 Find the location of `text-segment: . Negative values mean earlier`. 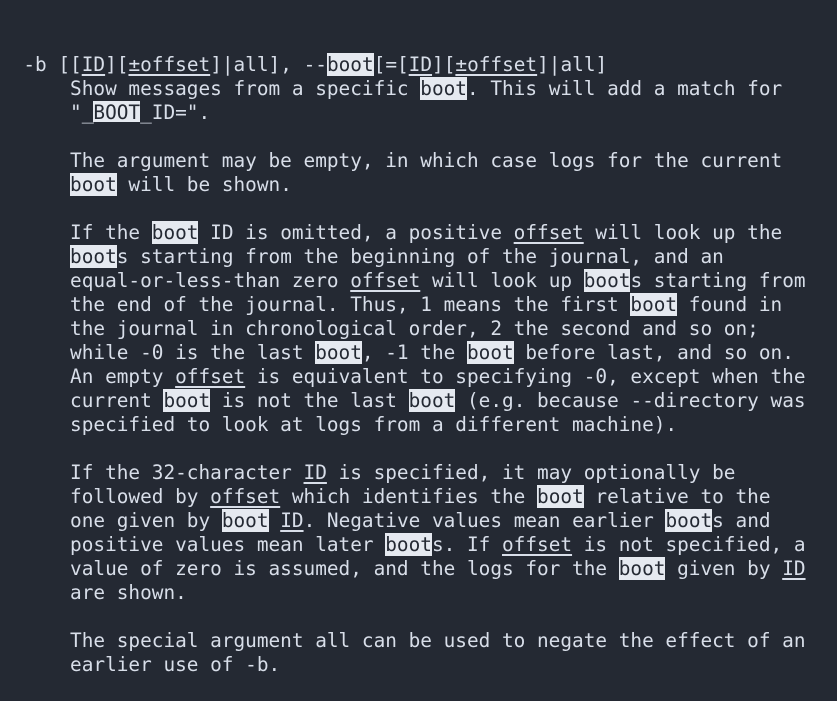

text-segment: . Negative values mean earlier is located at coordinates (484, 520).